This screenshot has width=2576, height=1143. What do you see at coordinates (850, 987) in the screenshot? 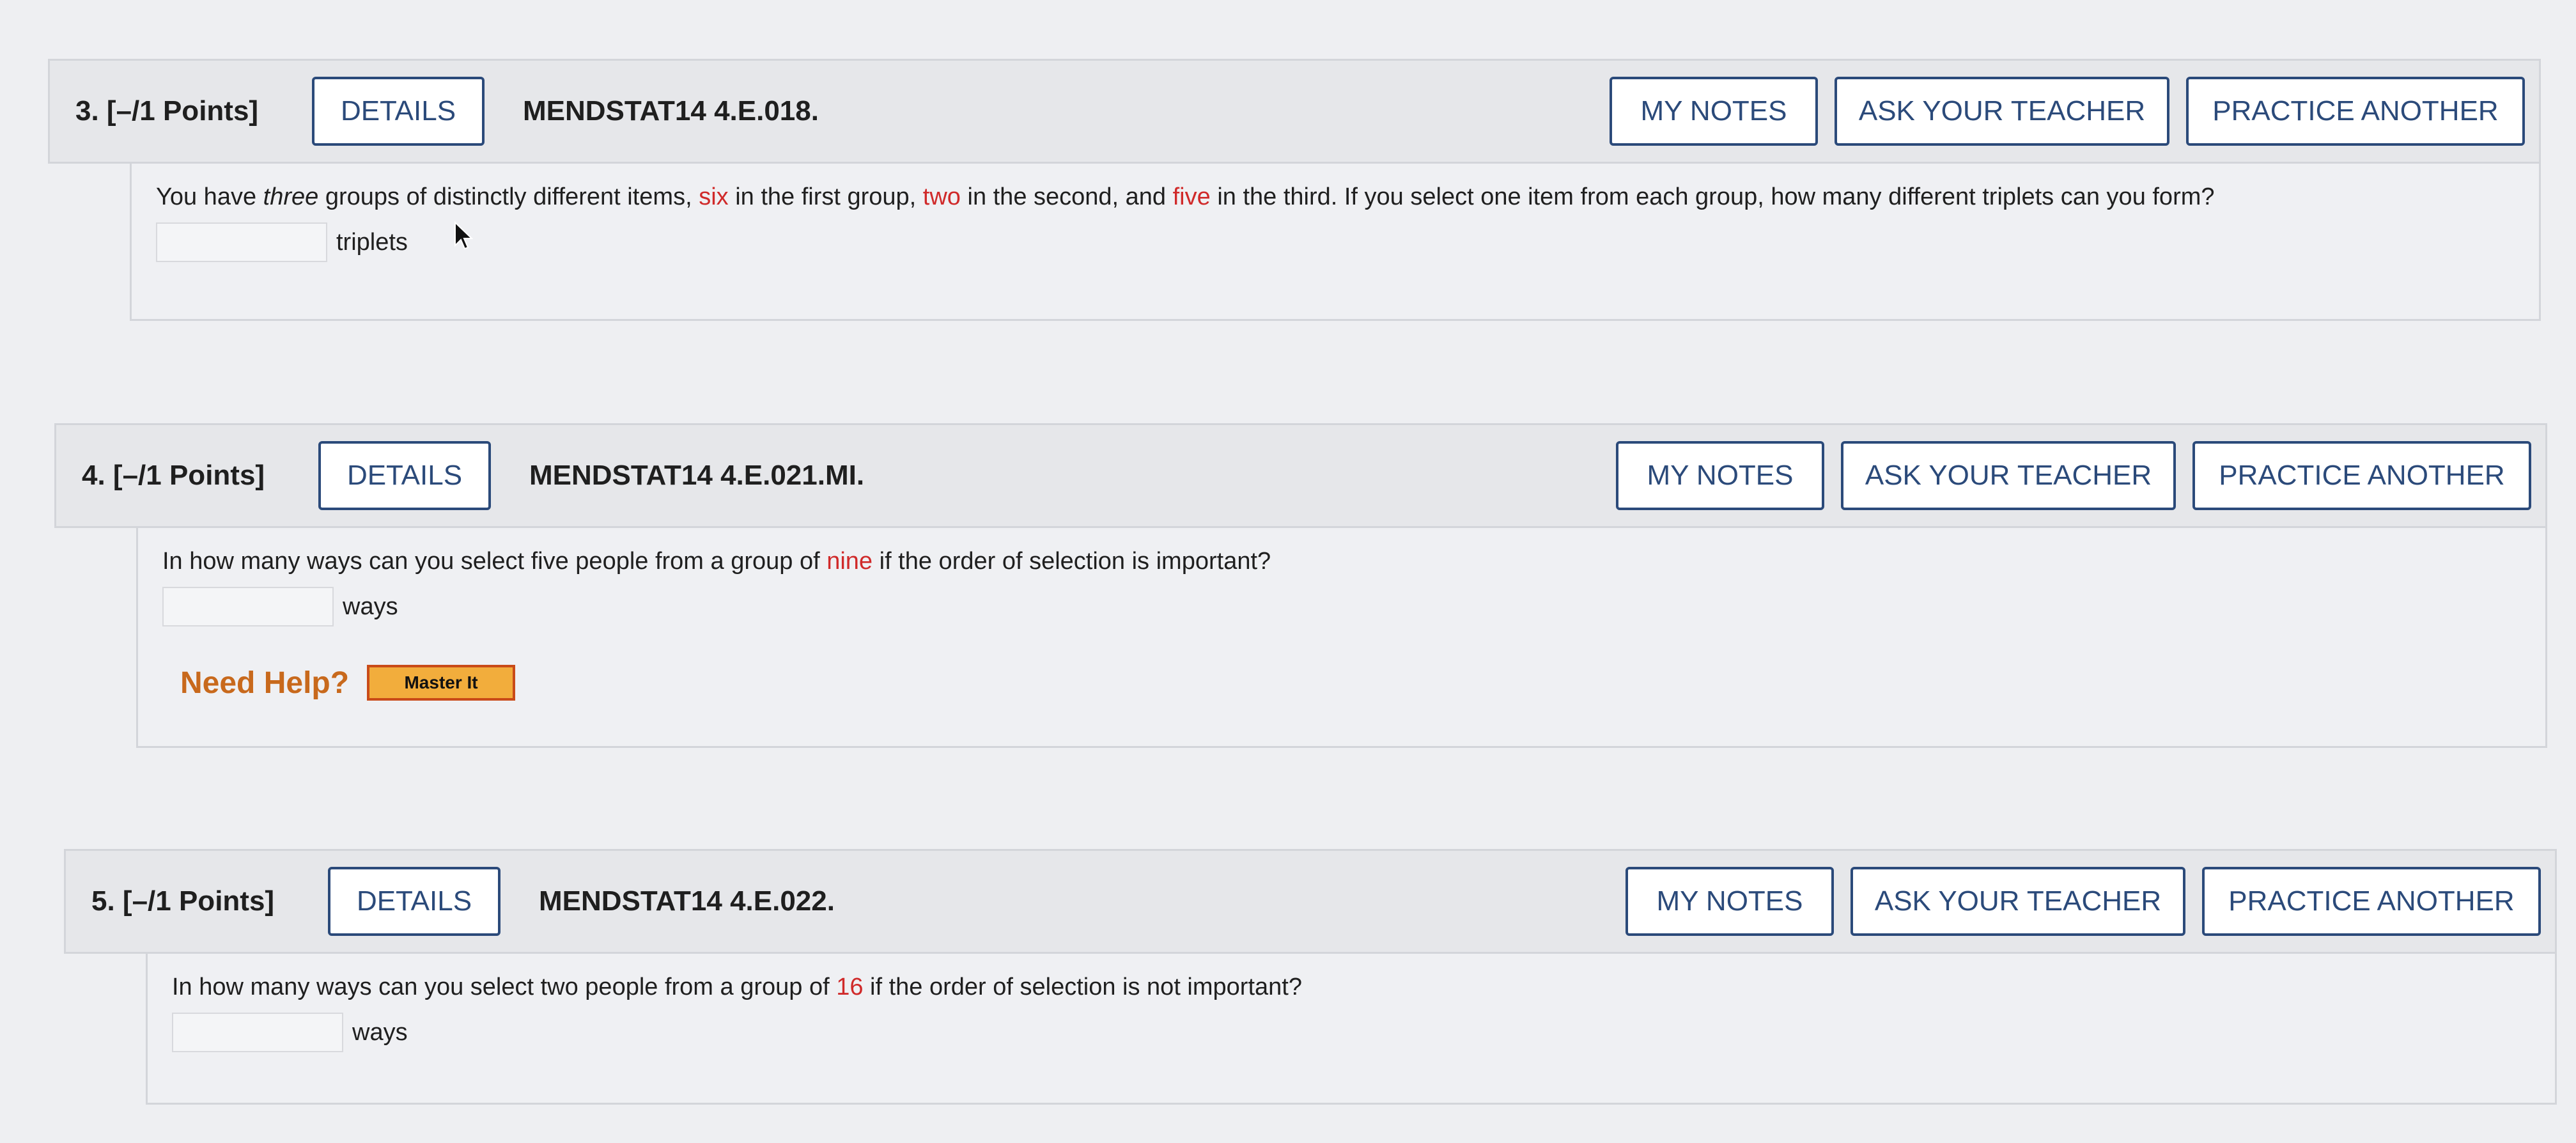
I see `variable-value: 16` at bounding box center [850, 987].